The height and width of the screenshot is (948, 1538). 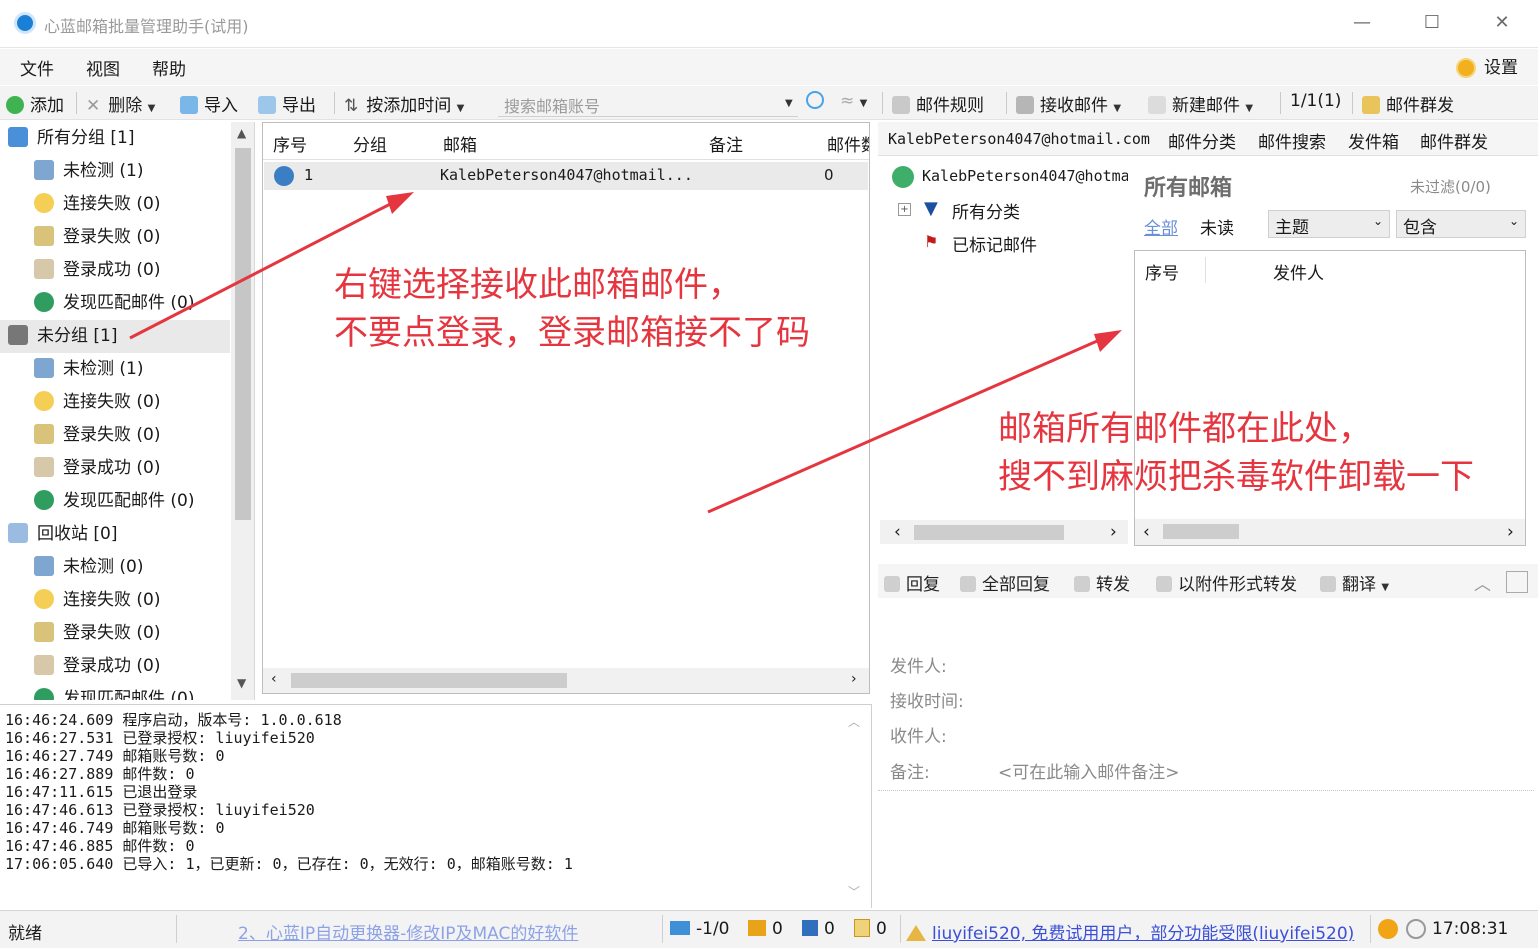 What do you see at coordinates (1236, 477) in the screenshot?
I see `annotation-right-line2: 搜不到麻烦把杀毒软件卸载一下` at bounding box center [1236, 477].